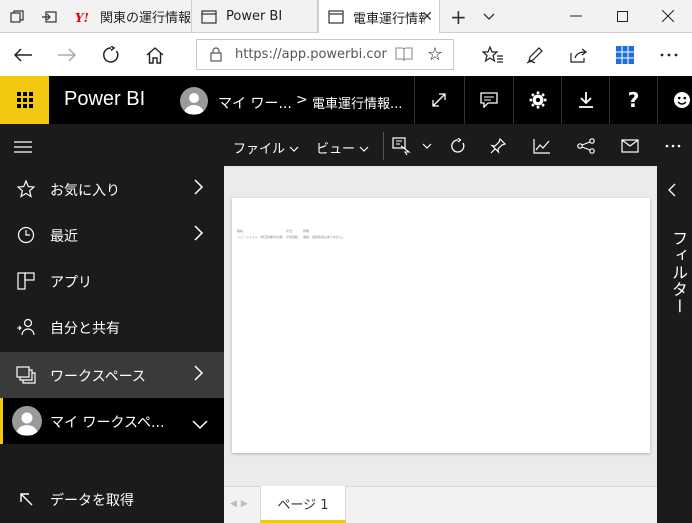  I want to click on sidebar-item-workspaces: ワークスペース, so click(112, 375).